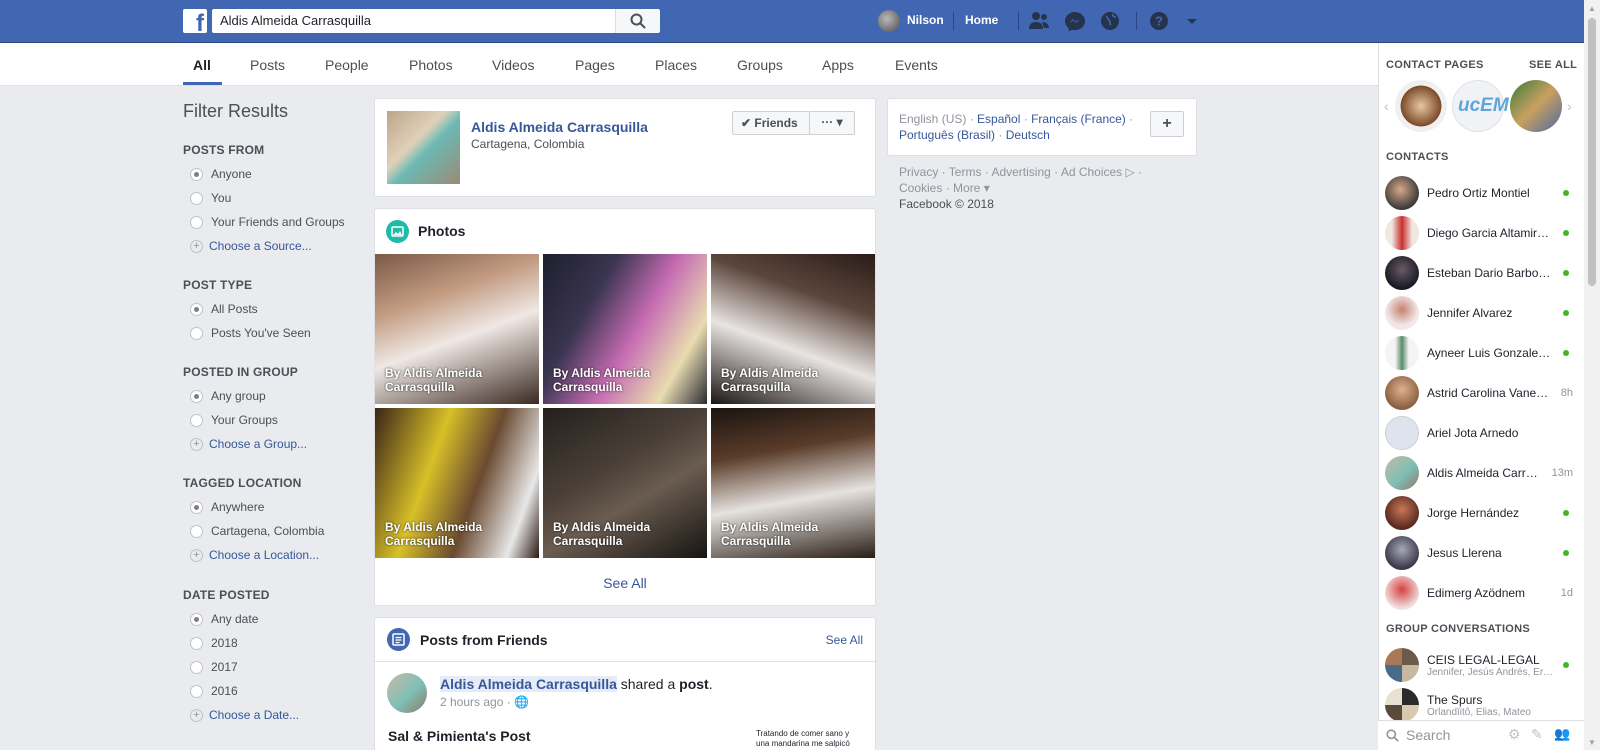  I want to click on tab-people: People, so click(347, 65).